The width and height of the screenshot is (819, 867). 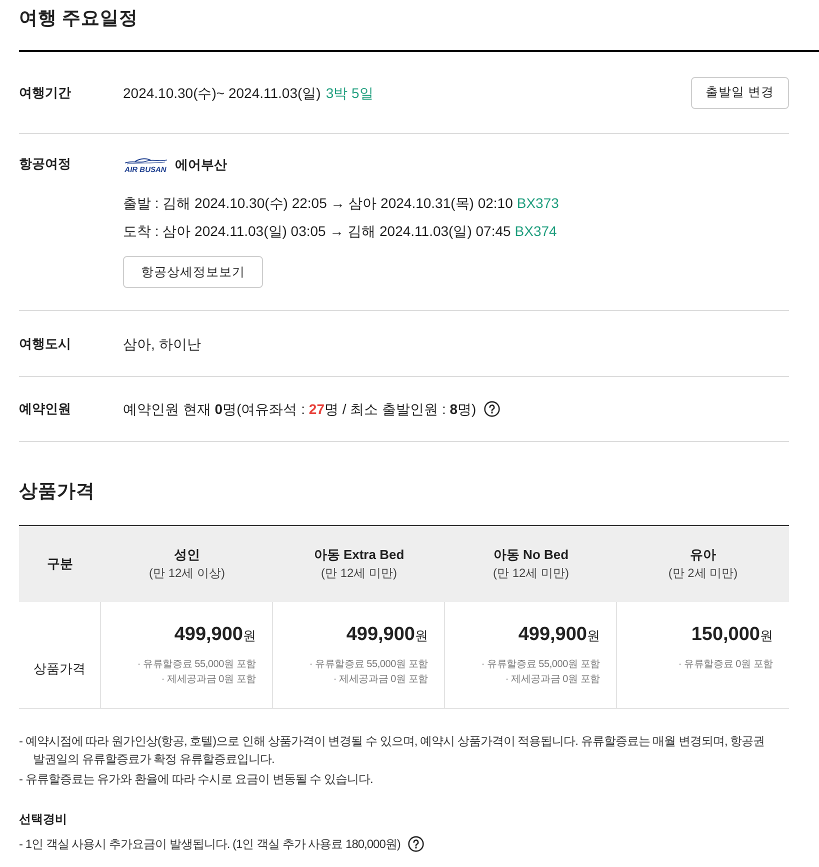 I want to click on row-label: 여행기간, so click(x=45, y=93).